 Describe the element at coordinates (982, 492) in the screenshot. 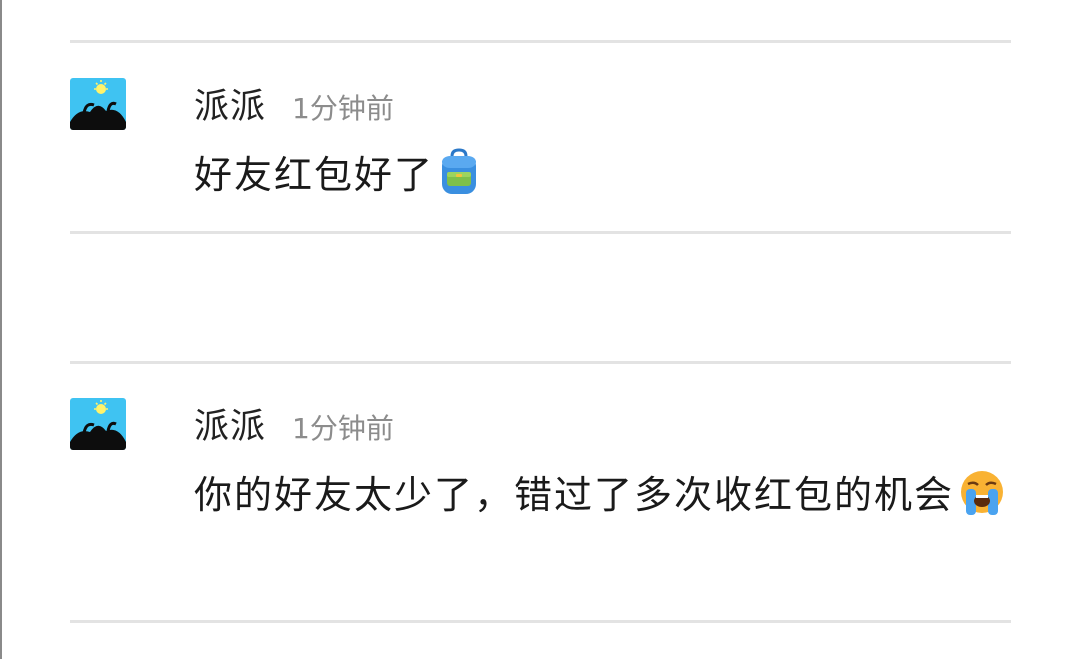

I see `loudly-crying-face-icon` at that location.